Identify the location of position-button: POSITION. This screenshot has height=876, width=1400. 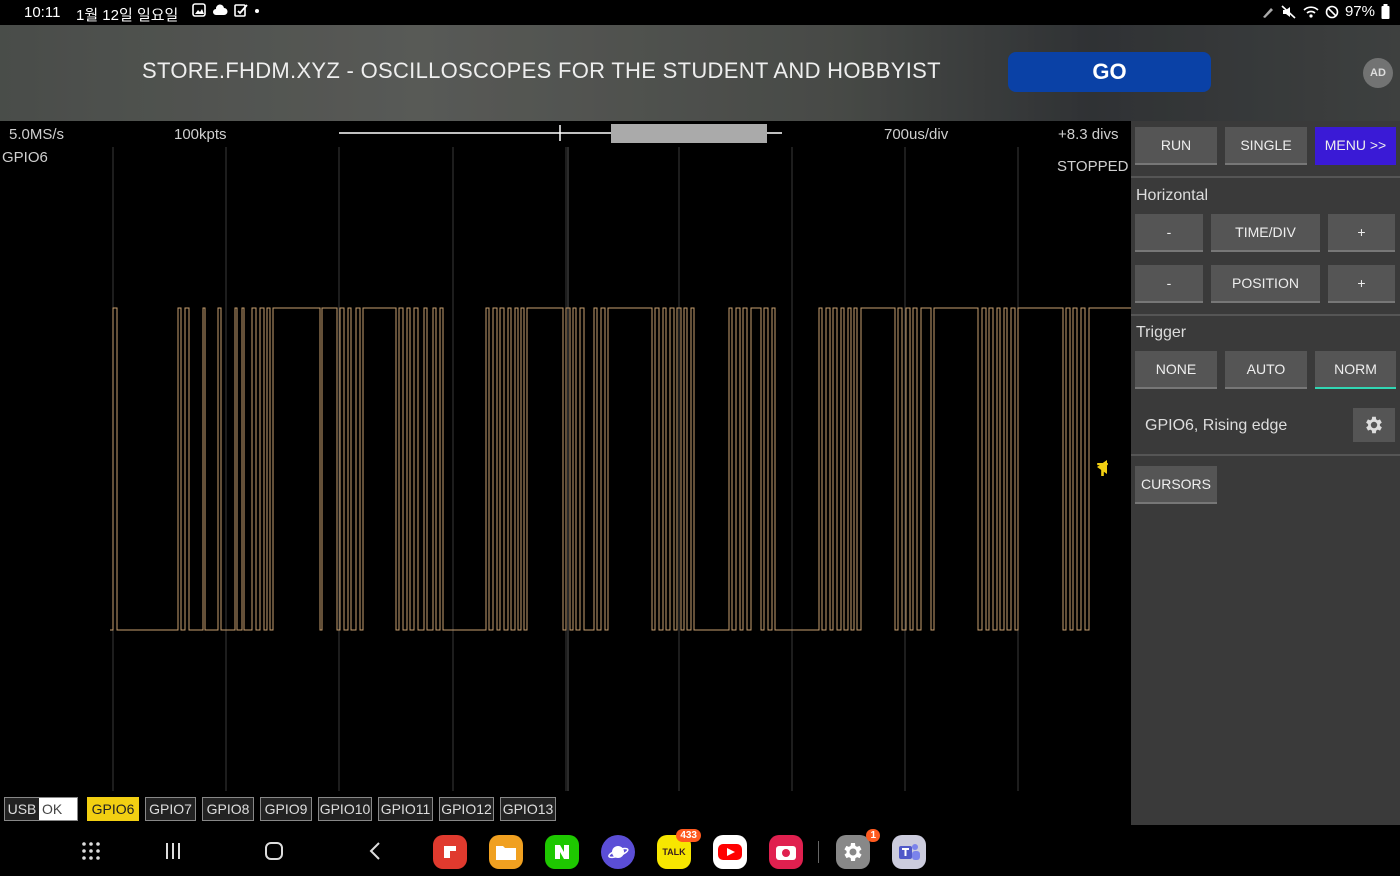
(1265, 284).